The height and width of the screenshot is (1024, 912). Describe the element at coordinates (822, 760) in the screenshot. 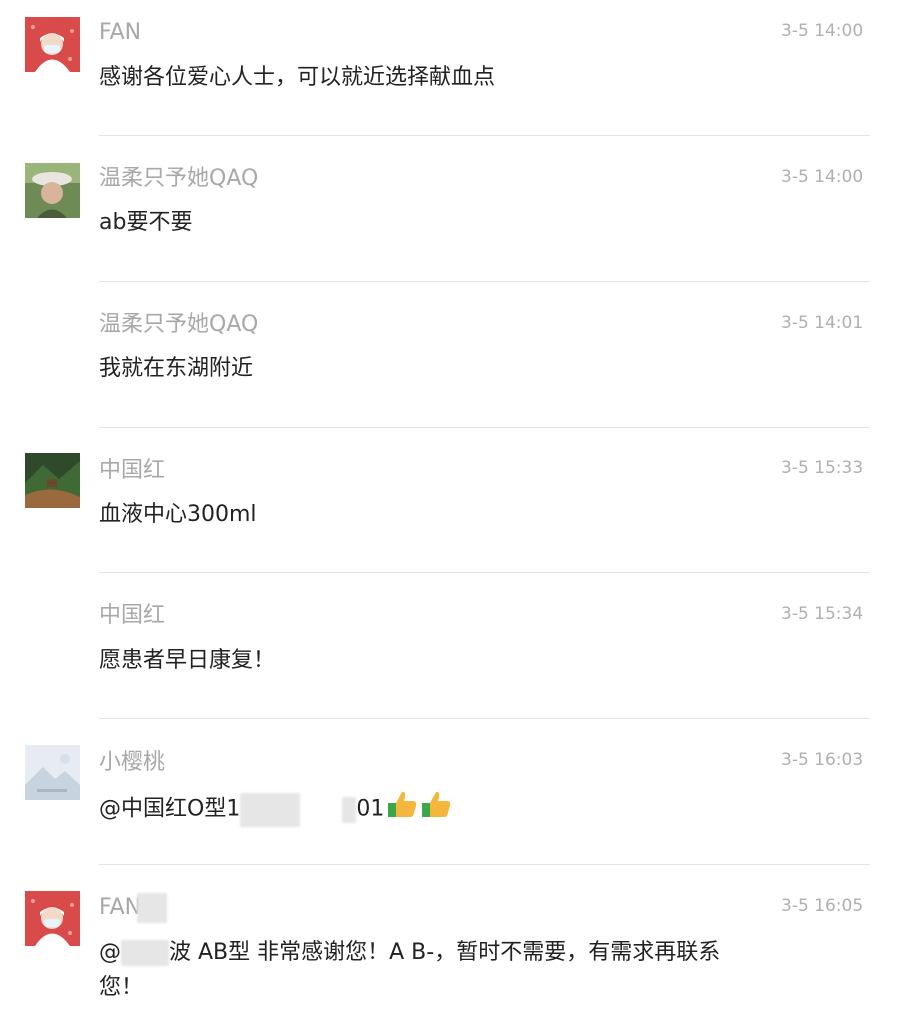

I see `timestamp: 3-5 16:03` at that location.